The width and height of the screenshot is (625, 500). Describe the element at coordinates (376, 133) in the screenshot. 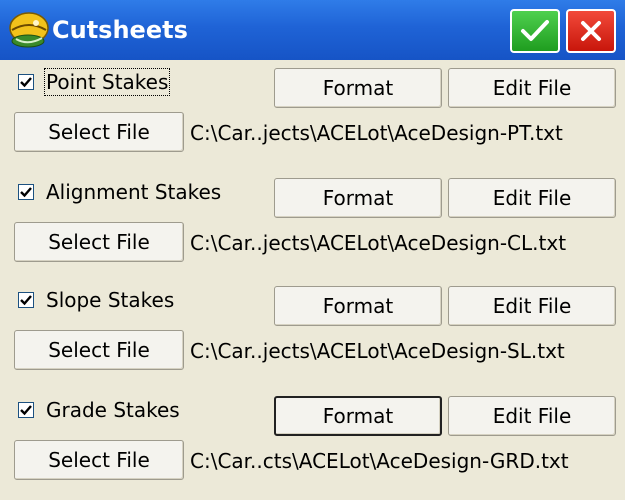

I see `file-path: C:\Car..jects\ACELot\AceDesign-PT.txt` at that location.